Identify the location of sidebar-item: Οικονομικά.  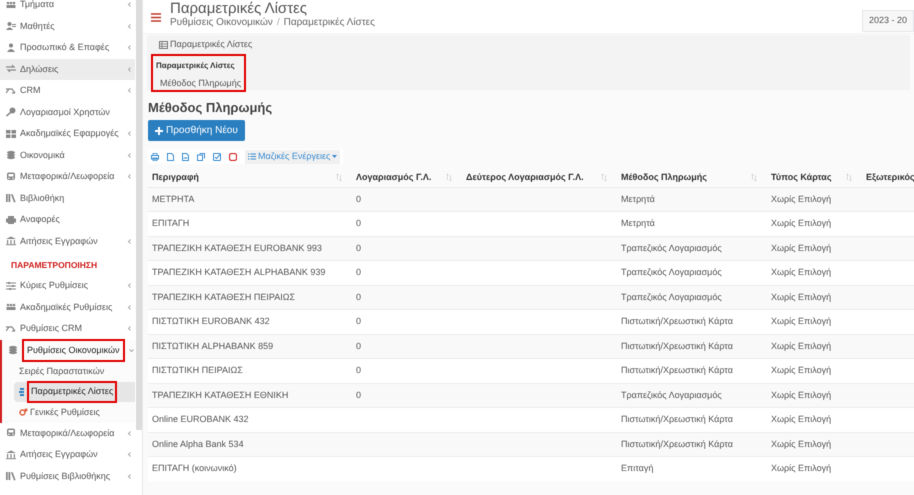
(67, 155).